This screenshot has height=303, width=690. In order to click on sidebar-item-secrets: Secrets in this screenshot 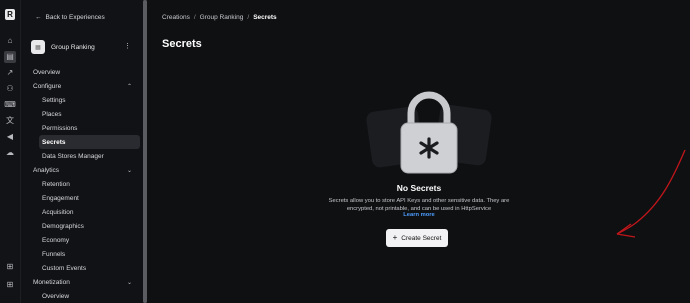, I will do `click(89, 142)`.